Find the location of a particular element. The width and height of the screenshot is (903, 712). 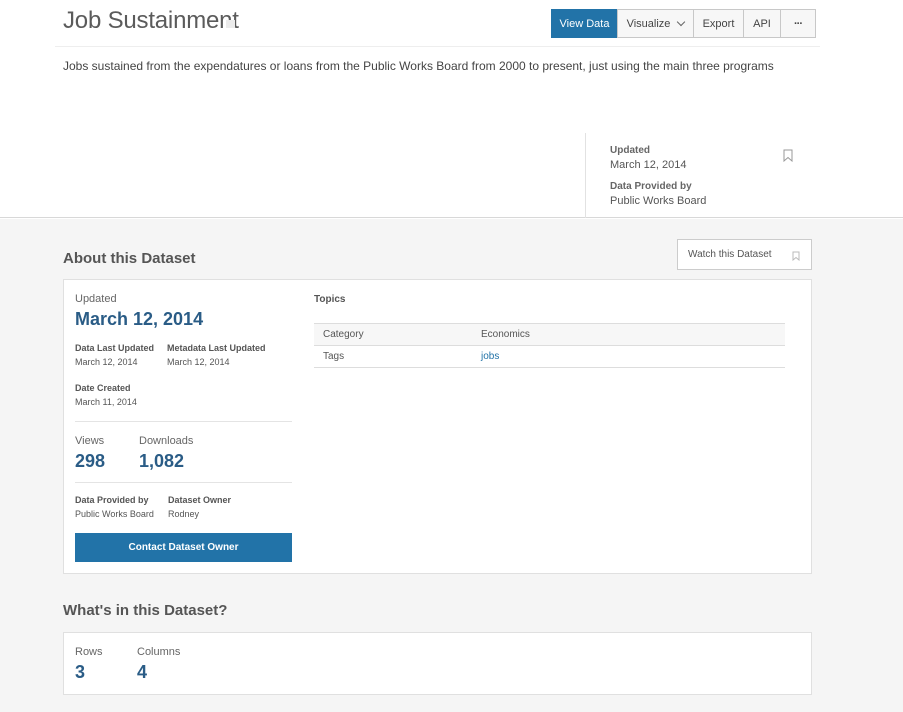

views-label: Views is located at coordinates (90, 441).